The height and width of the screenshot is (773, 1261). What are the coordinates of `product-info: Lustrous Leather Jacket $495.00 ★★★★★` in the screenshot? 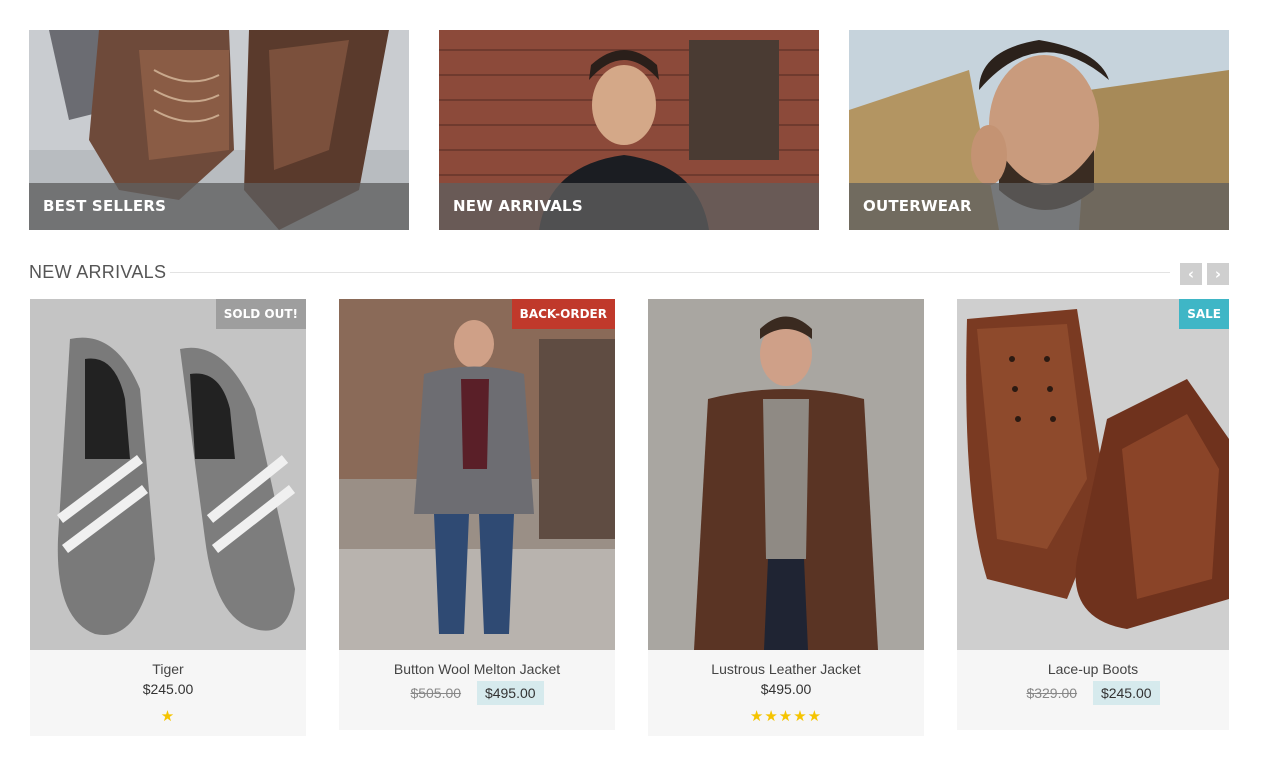 It's located at (786, 693).